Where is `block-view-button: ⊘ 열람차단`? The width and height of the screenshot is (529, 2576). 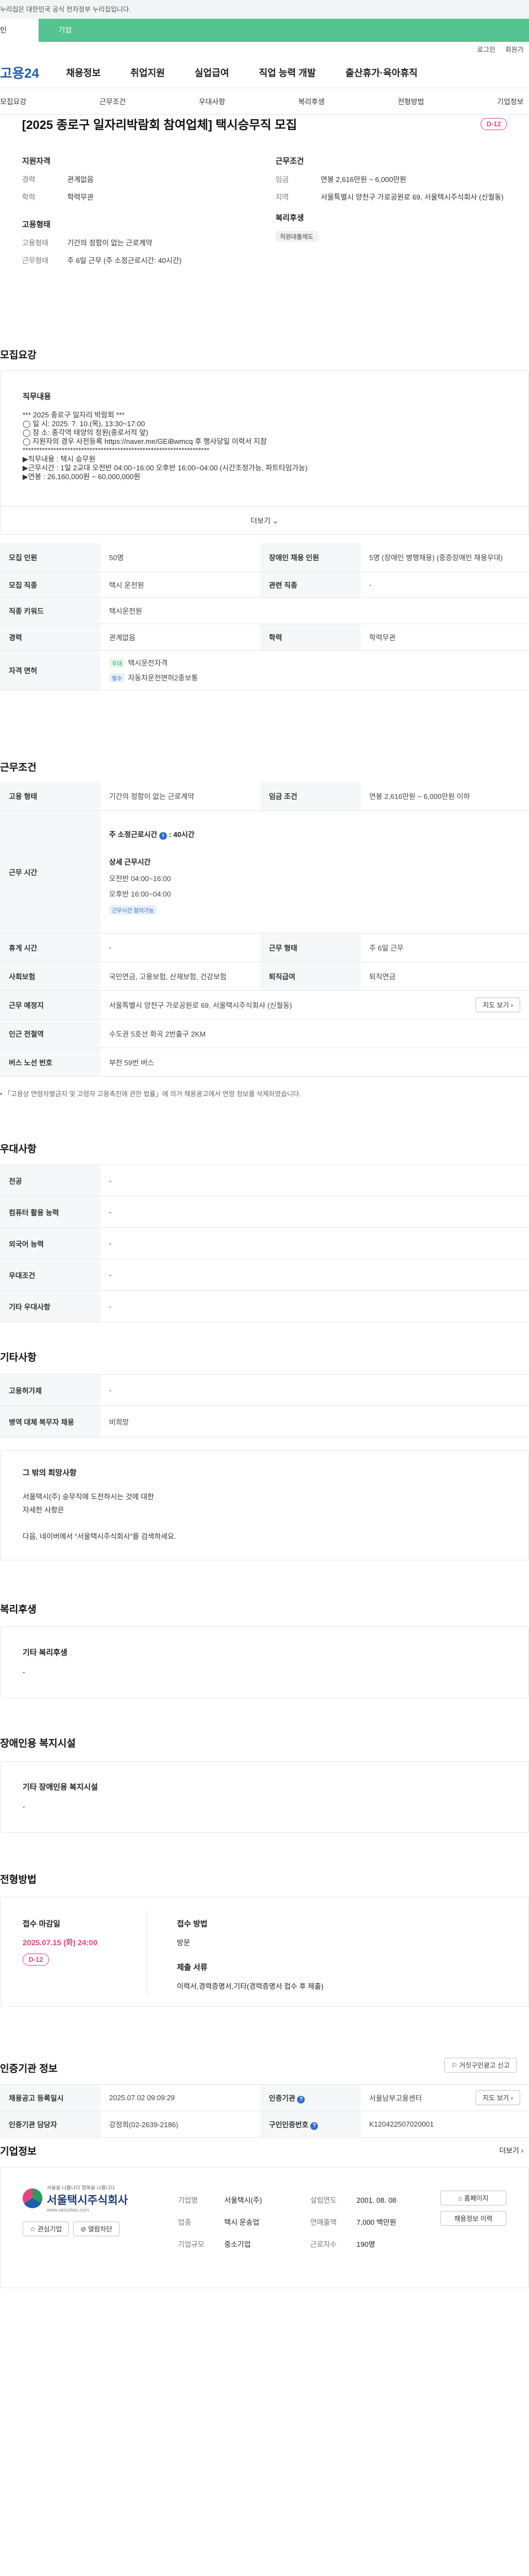 block-view-button: ⊘ 열람차단 is located at coordinates (96, 2228).